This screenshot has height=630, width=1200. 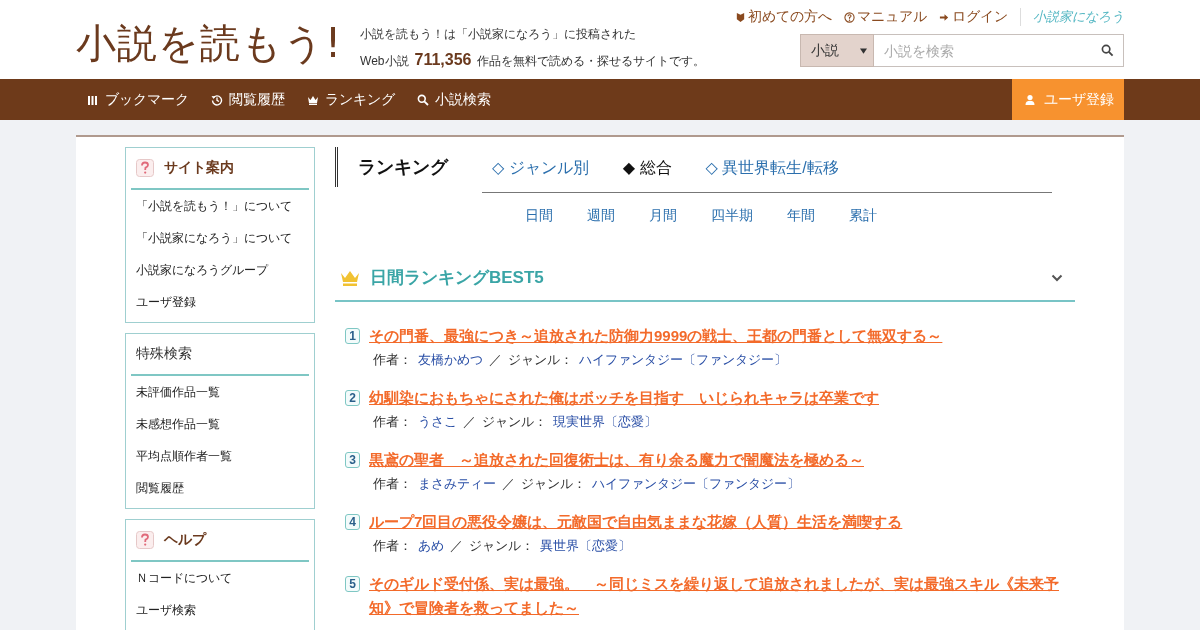 What do you see at coordinates (863, 216) in the screenshot?
I see `period-tab: 累計` at bounding box center [863, 216].